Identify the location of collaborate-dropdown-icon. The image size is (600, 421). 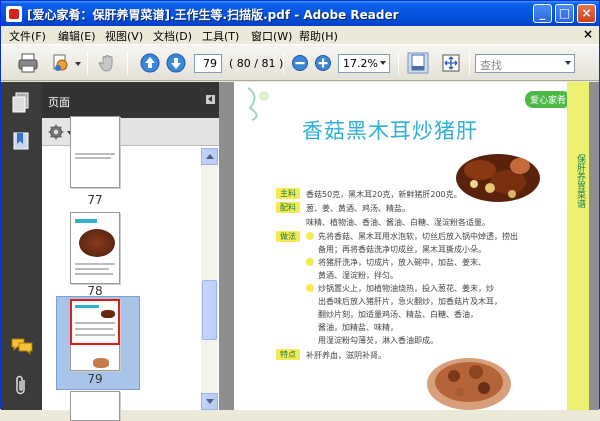
(78, 64).